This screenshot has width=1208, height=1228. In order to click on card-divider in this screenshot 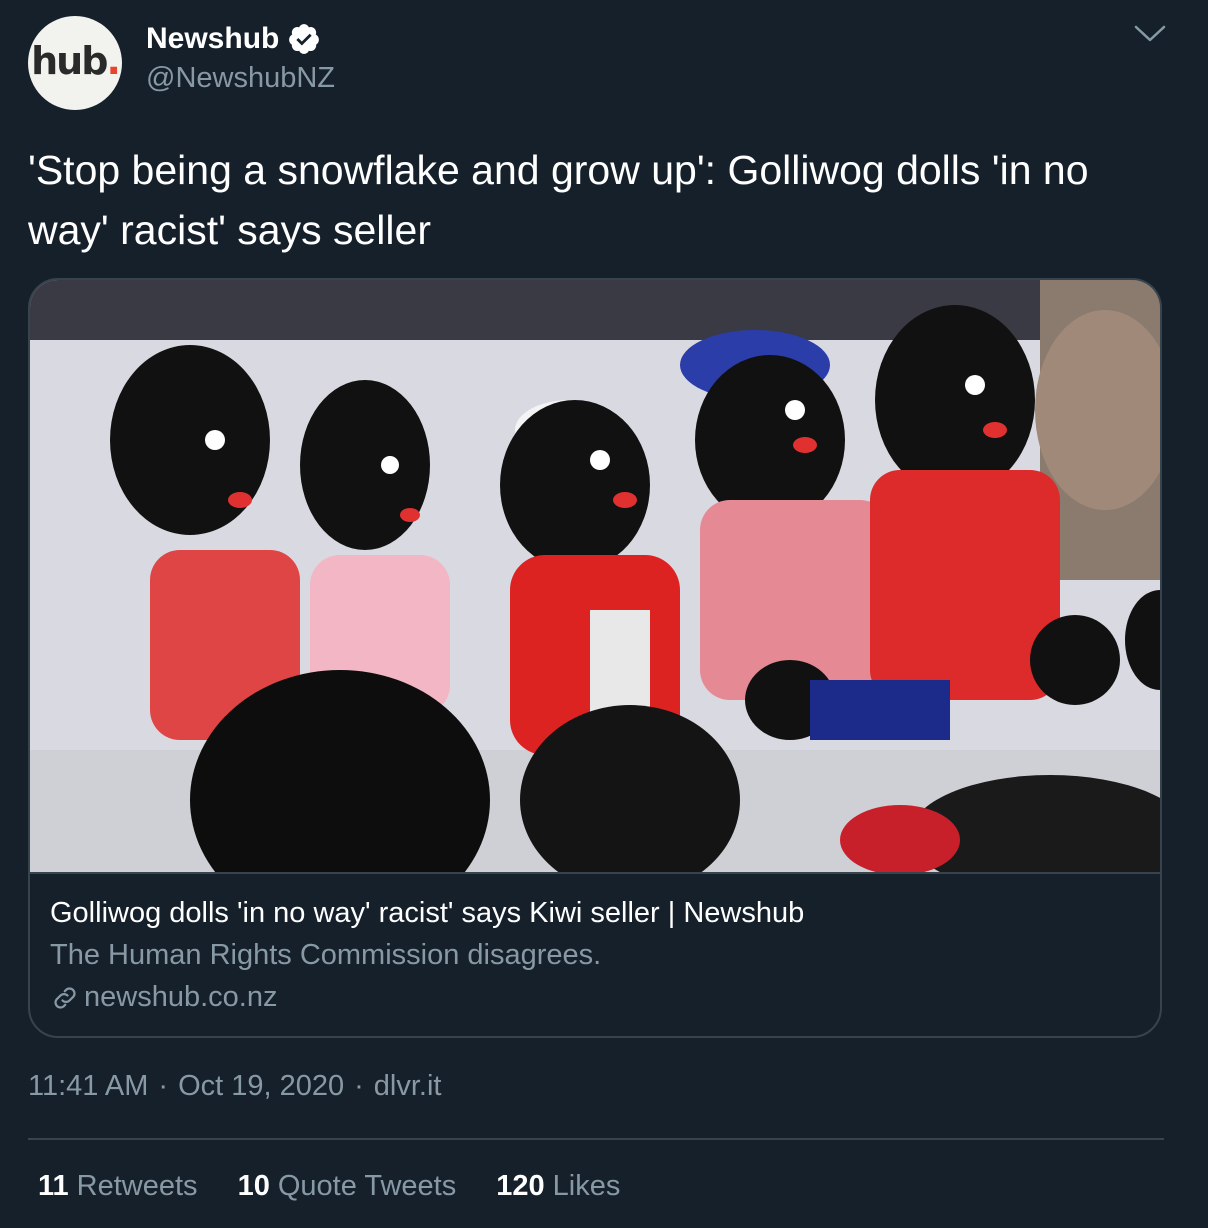, I will do `click(595, 873)`.